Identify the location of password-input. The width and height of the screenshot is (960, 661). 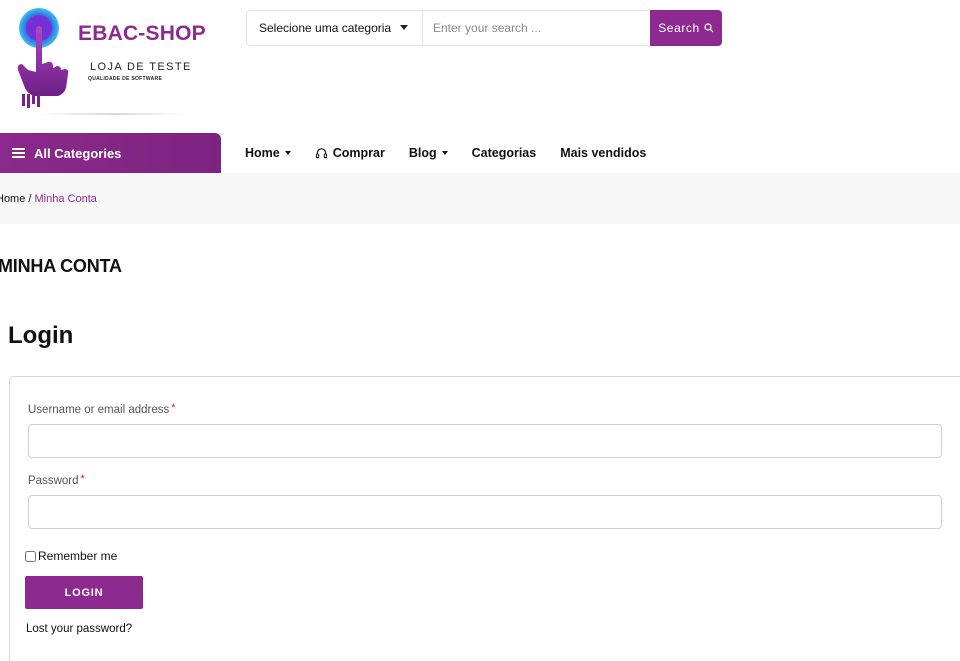
(485, 512).